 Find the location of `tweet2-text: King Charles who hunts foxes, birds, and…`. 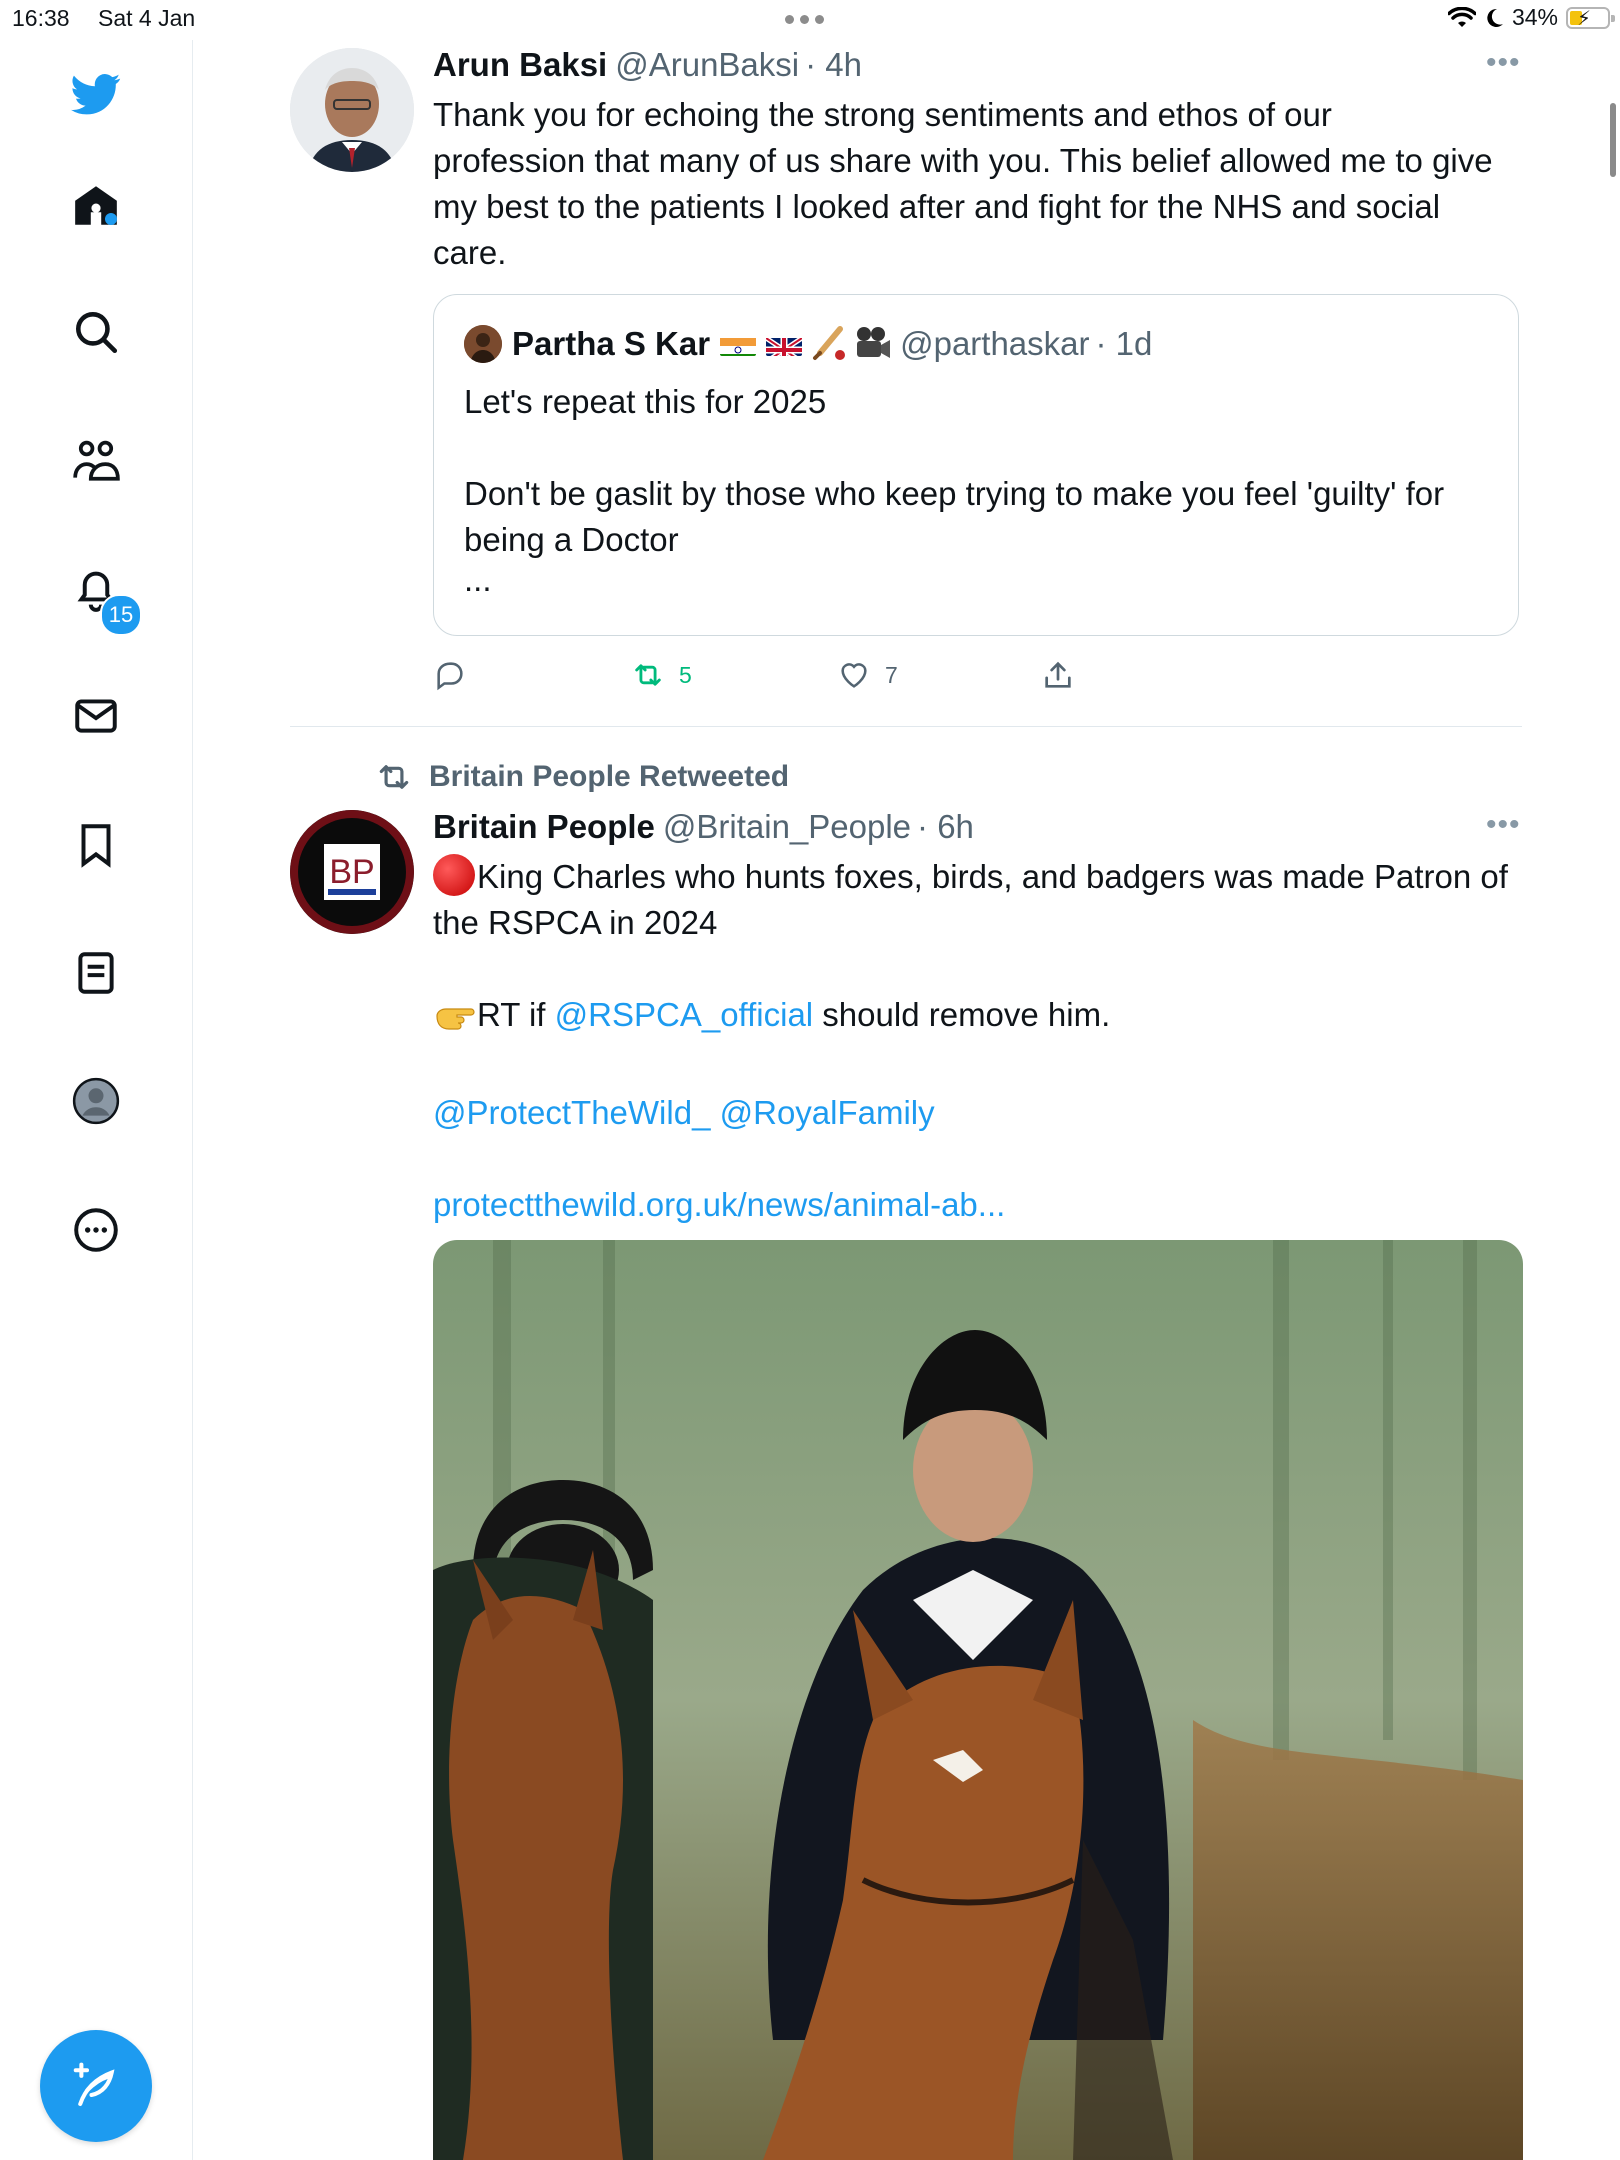

tweet2-text: King Charles who hunts foxes, birds, and… is located at coordinates (978, 1041).